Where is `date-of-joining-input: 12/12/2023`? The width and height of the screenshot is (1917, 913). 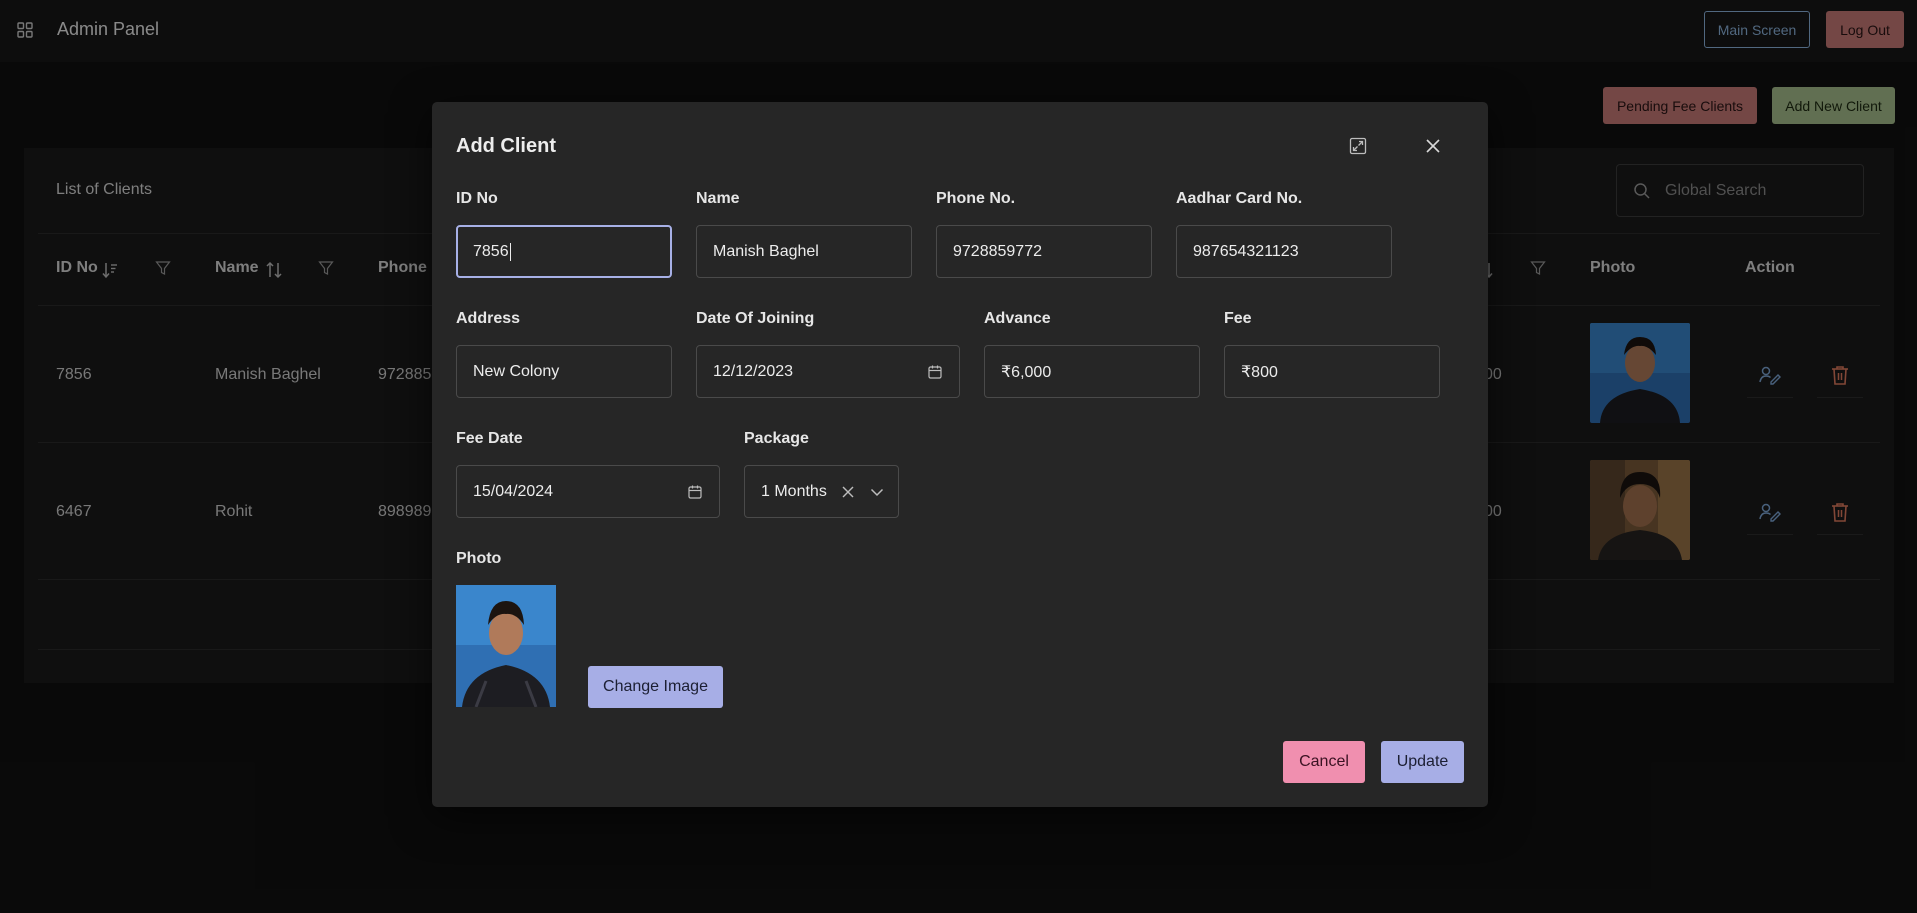
date-of-joining-input: 12/12/2023 is located at coordinates (828, 371).